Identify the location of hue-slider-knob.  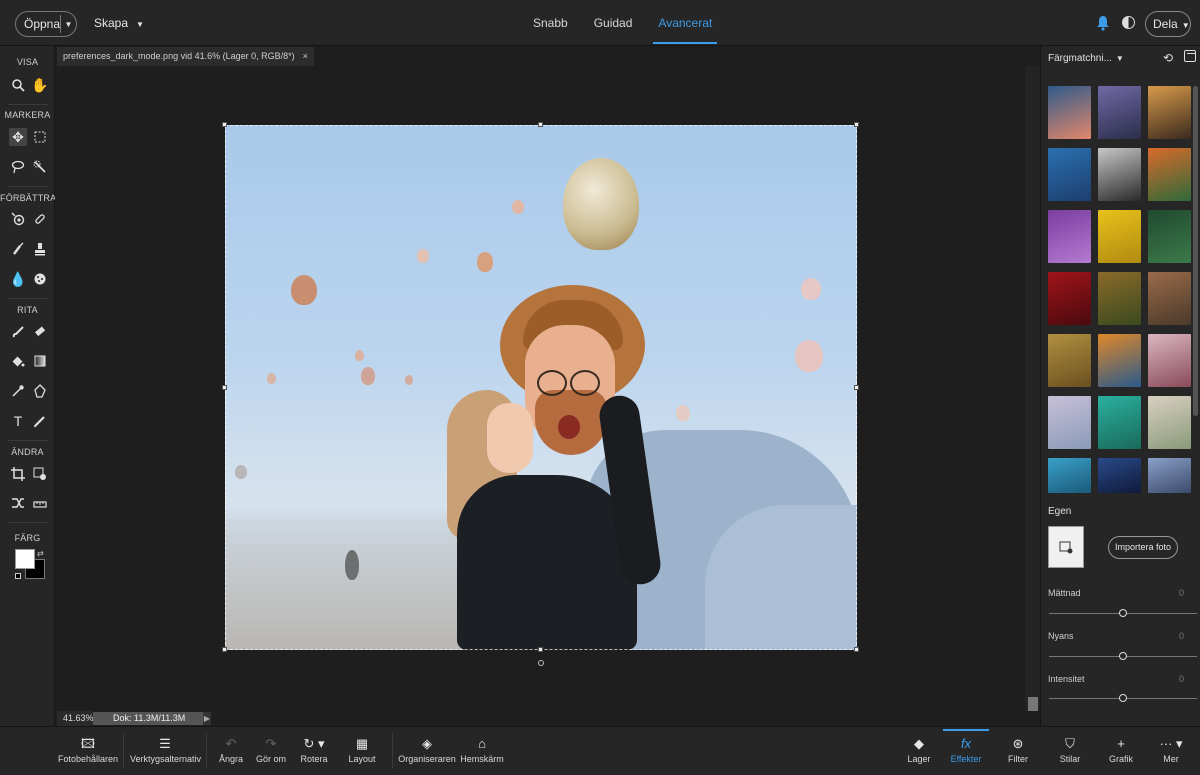
(1123, 656).